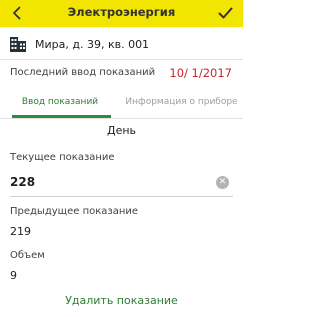 The image size is (320, 317). Describe the element at coordinates (83, 72) in the screenshot. I see `last-reading-label: Последний ввод показаний` at that location.